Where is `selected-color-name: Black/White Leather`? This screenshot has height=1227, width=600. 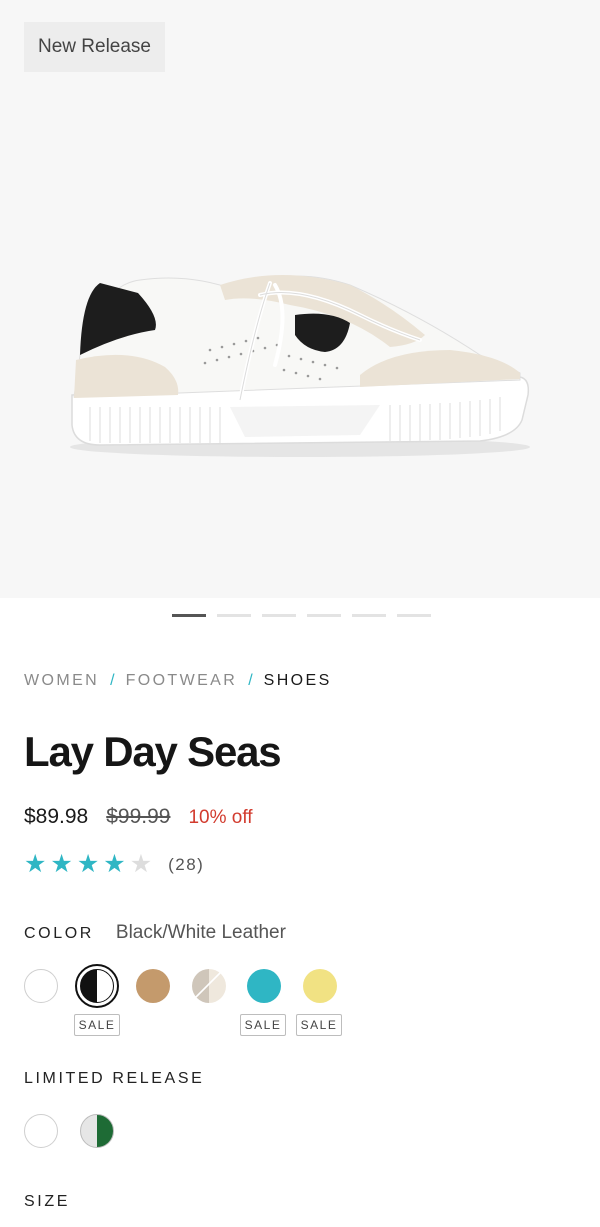
selected-color-name: Black/White Leather is located at coordinates (200, 932).